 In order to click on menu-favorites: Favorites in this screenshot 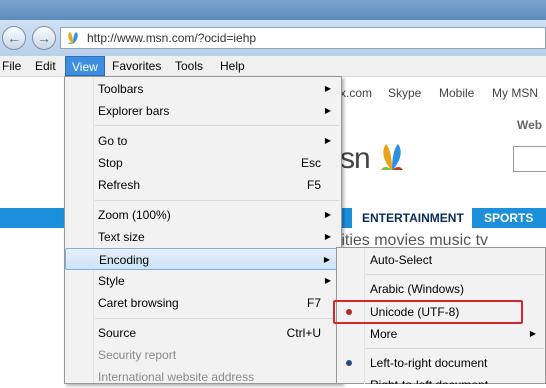, I will do `click(136, 66)`.